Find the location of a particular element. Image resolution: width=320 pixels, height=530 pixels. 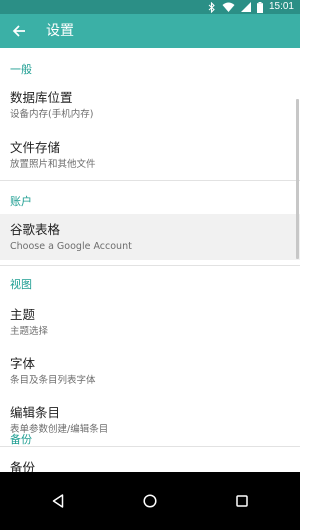

scrollbar is located at coordinates (297, 179).